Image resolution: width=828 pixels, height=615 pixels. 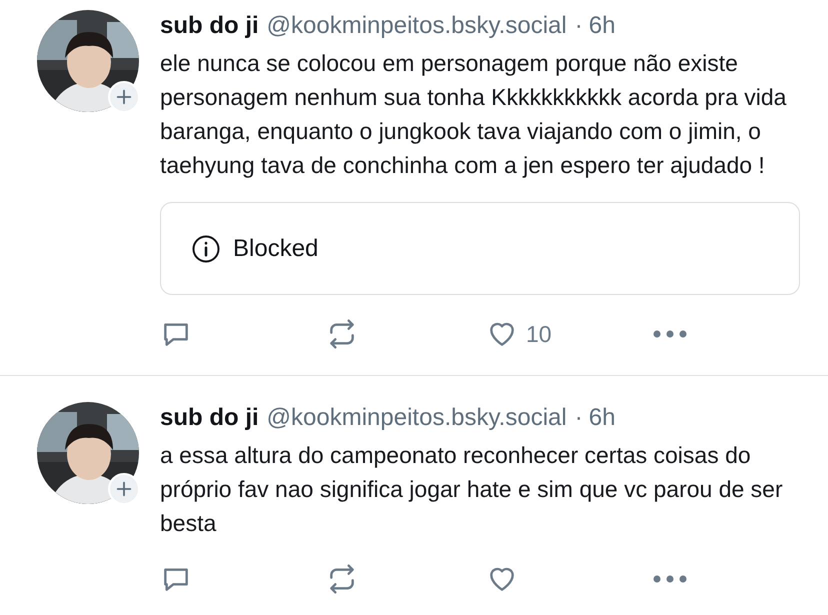 What do you see at coordinates (275, 249) in the screenshot?
I see `blocked-label: Blocked` at bounding box center [275, 249].